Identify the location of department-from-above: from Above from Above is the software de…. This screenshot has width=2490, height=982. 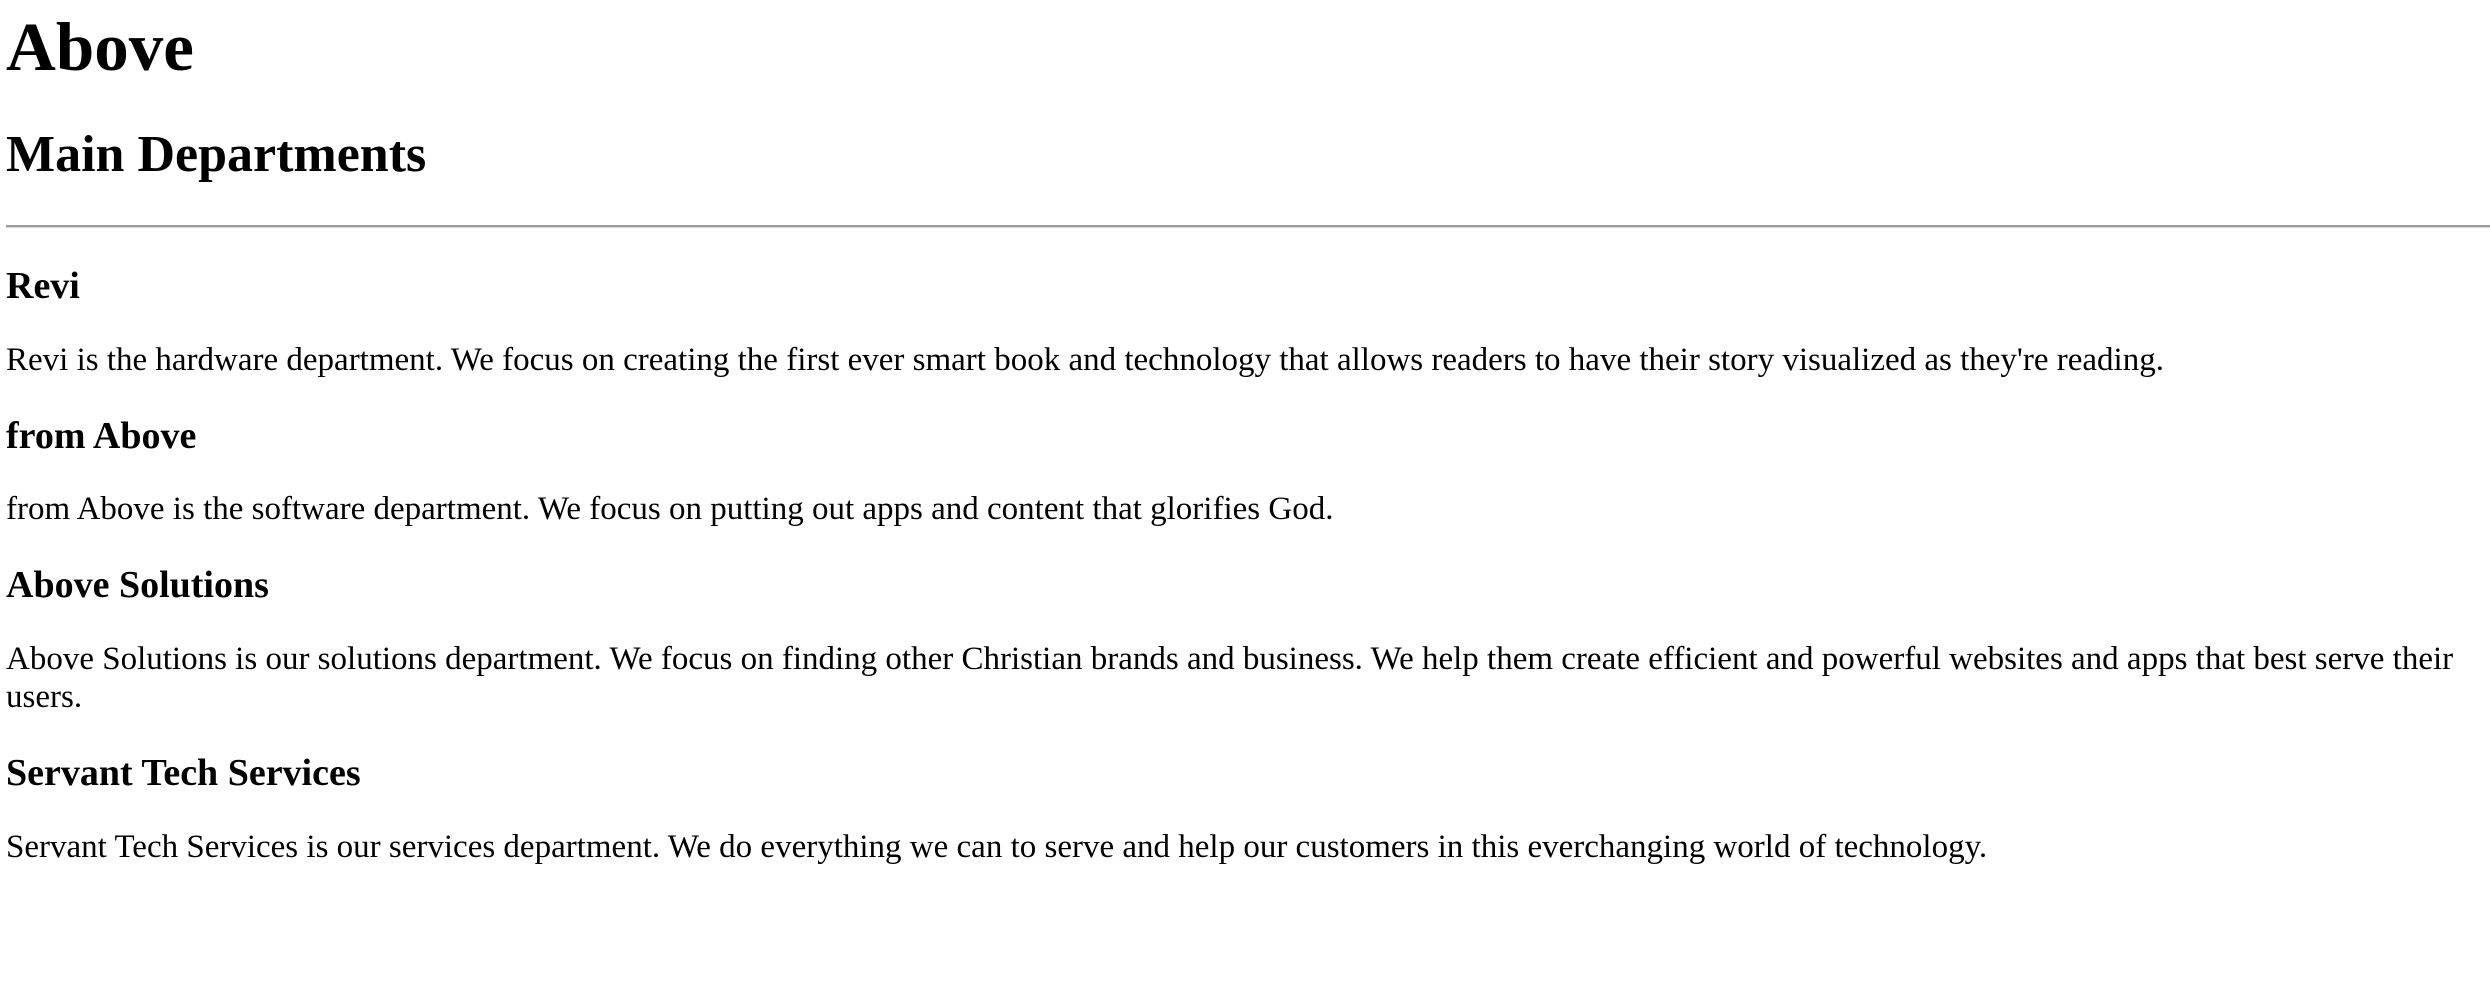
(1248, 472).